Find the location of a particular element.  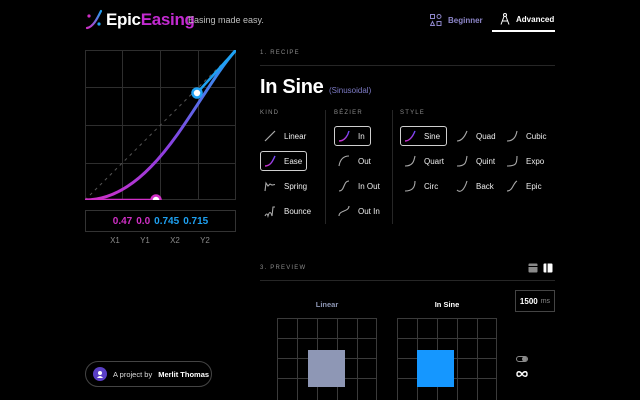

kind-option-label: Bounce is located at coordinates (298, 211).